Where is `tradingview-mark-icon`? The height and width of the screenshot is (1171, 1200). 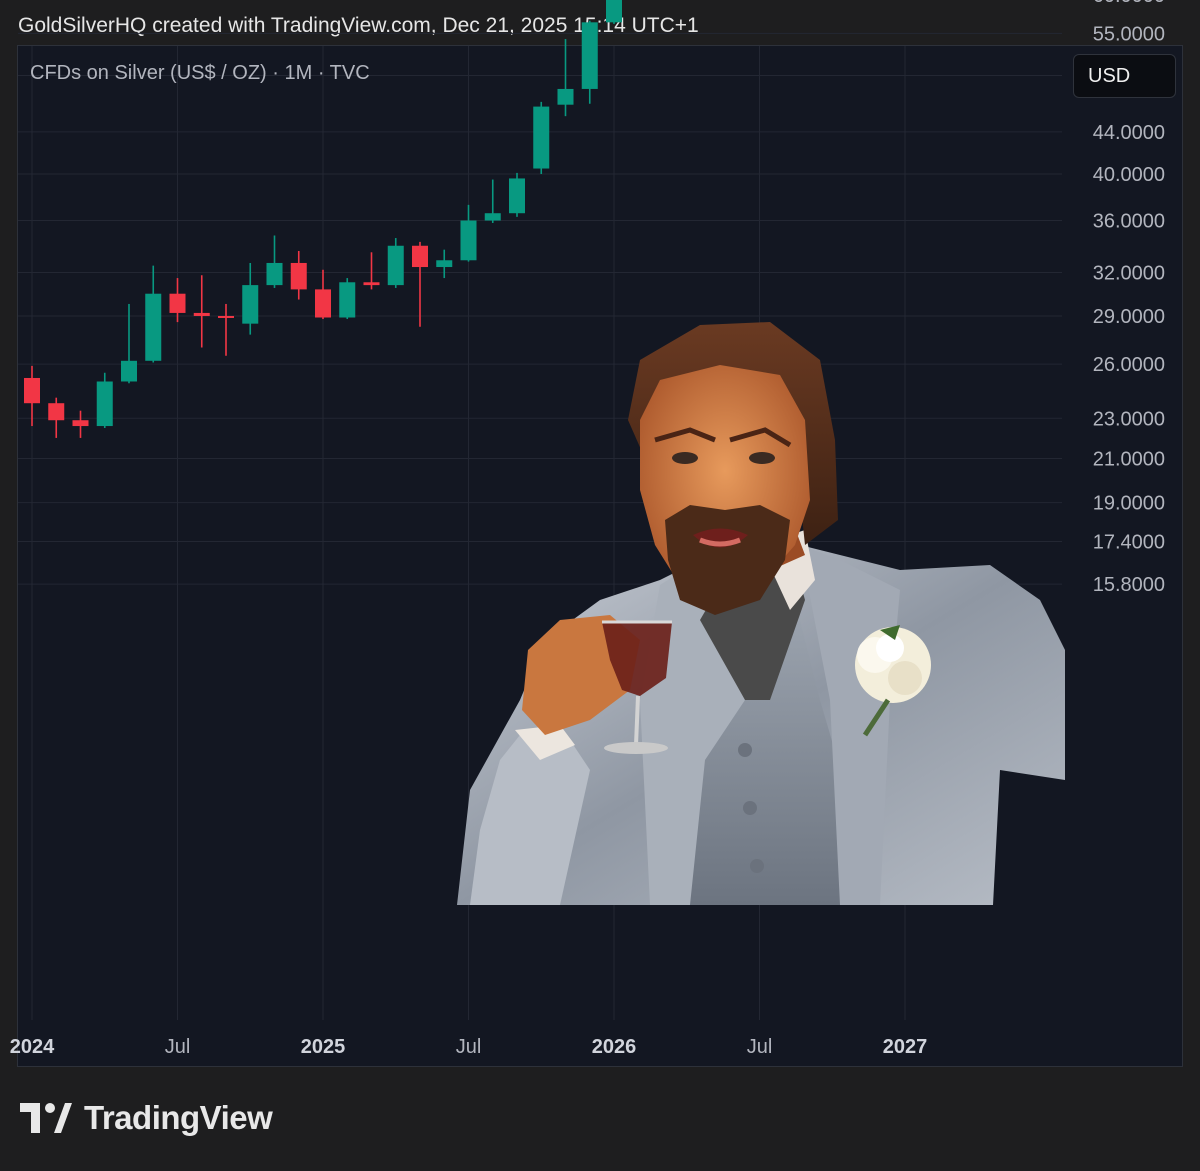
tradingview-mark-icon is located at coordinates (46, 1118).